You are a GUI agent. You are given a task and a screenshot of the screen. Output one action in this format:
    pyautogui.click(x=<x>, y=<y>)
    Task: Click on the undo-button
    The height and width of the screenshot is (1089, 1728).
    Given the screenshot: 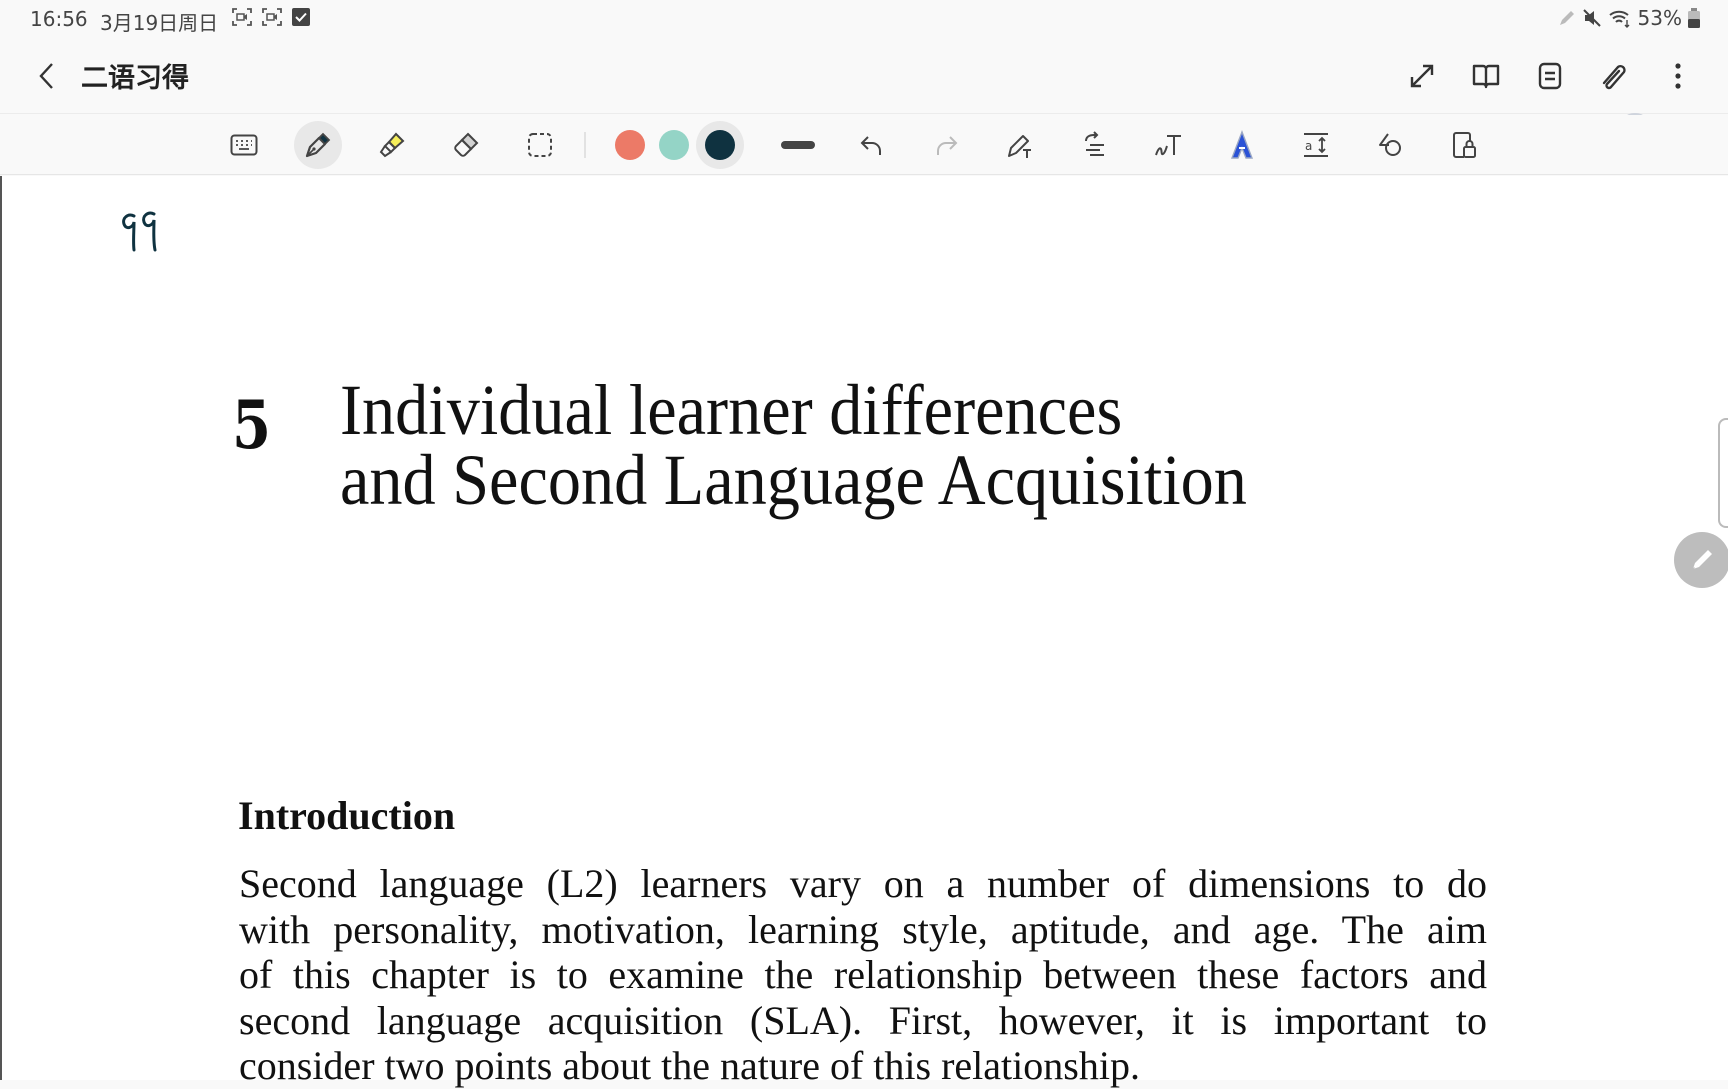 What is the action you would take?
    pyautogui.click(x=872, y=145)
    